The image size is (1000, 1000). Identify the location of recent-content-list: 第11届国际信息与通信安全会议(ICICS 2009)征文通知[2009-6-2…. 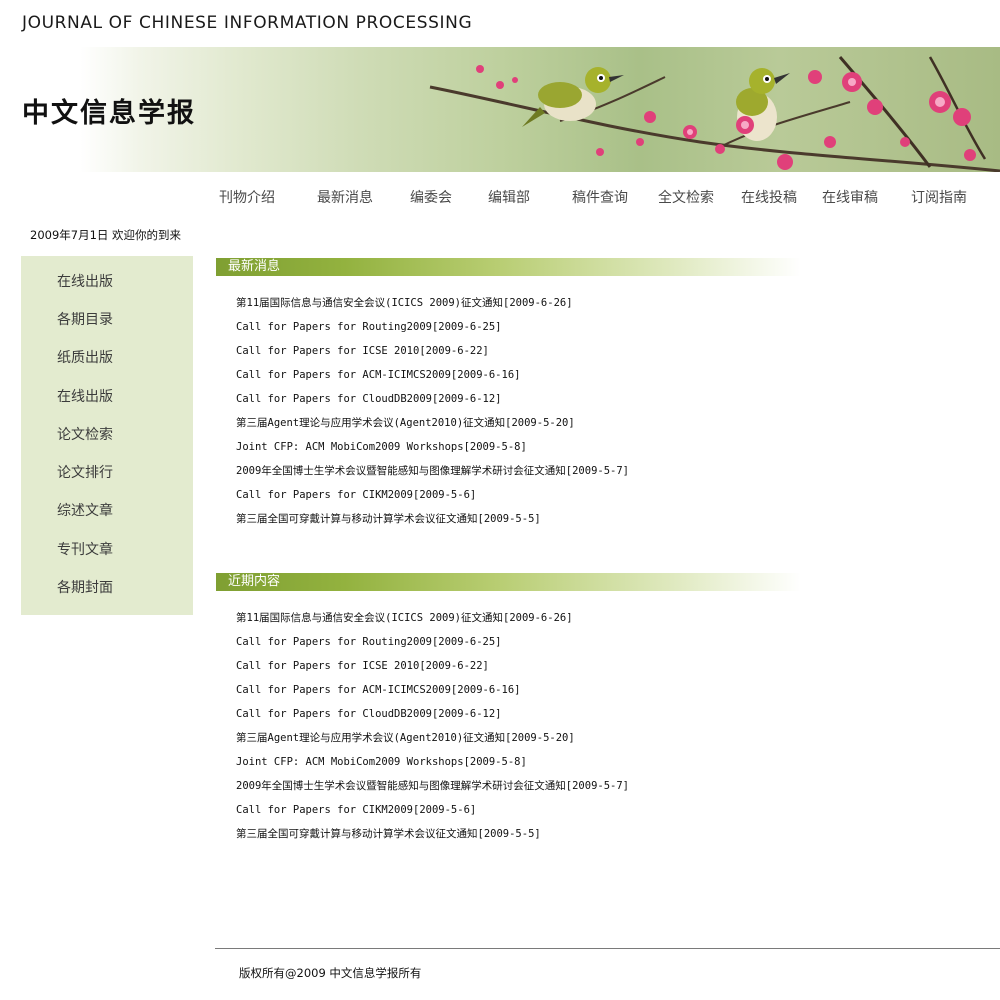
(432, 731).